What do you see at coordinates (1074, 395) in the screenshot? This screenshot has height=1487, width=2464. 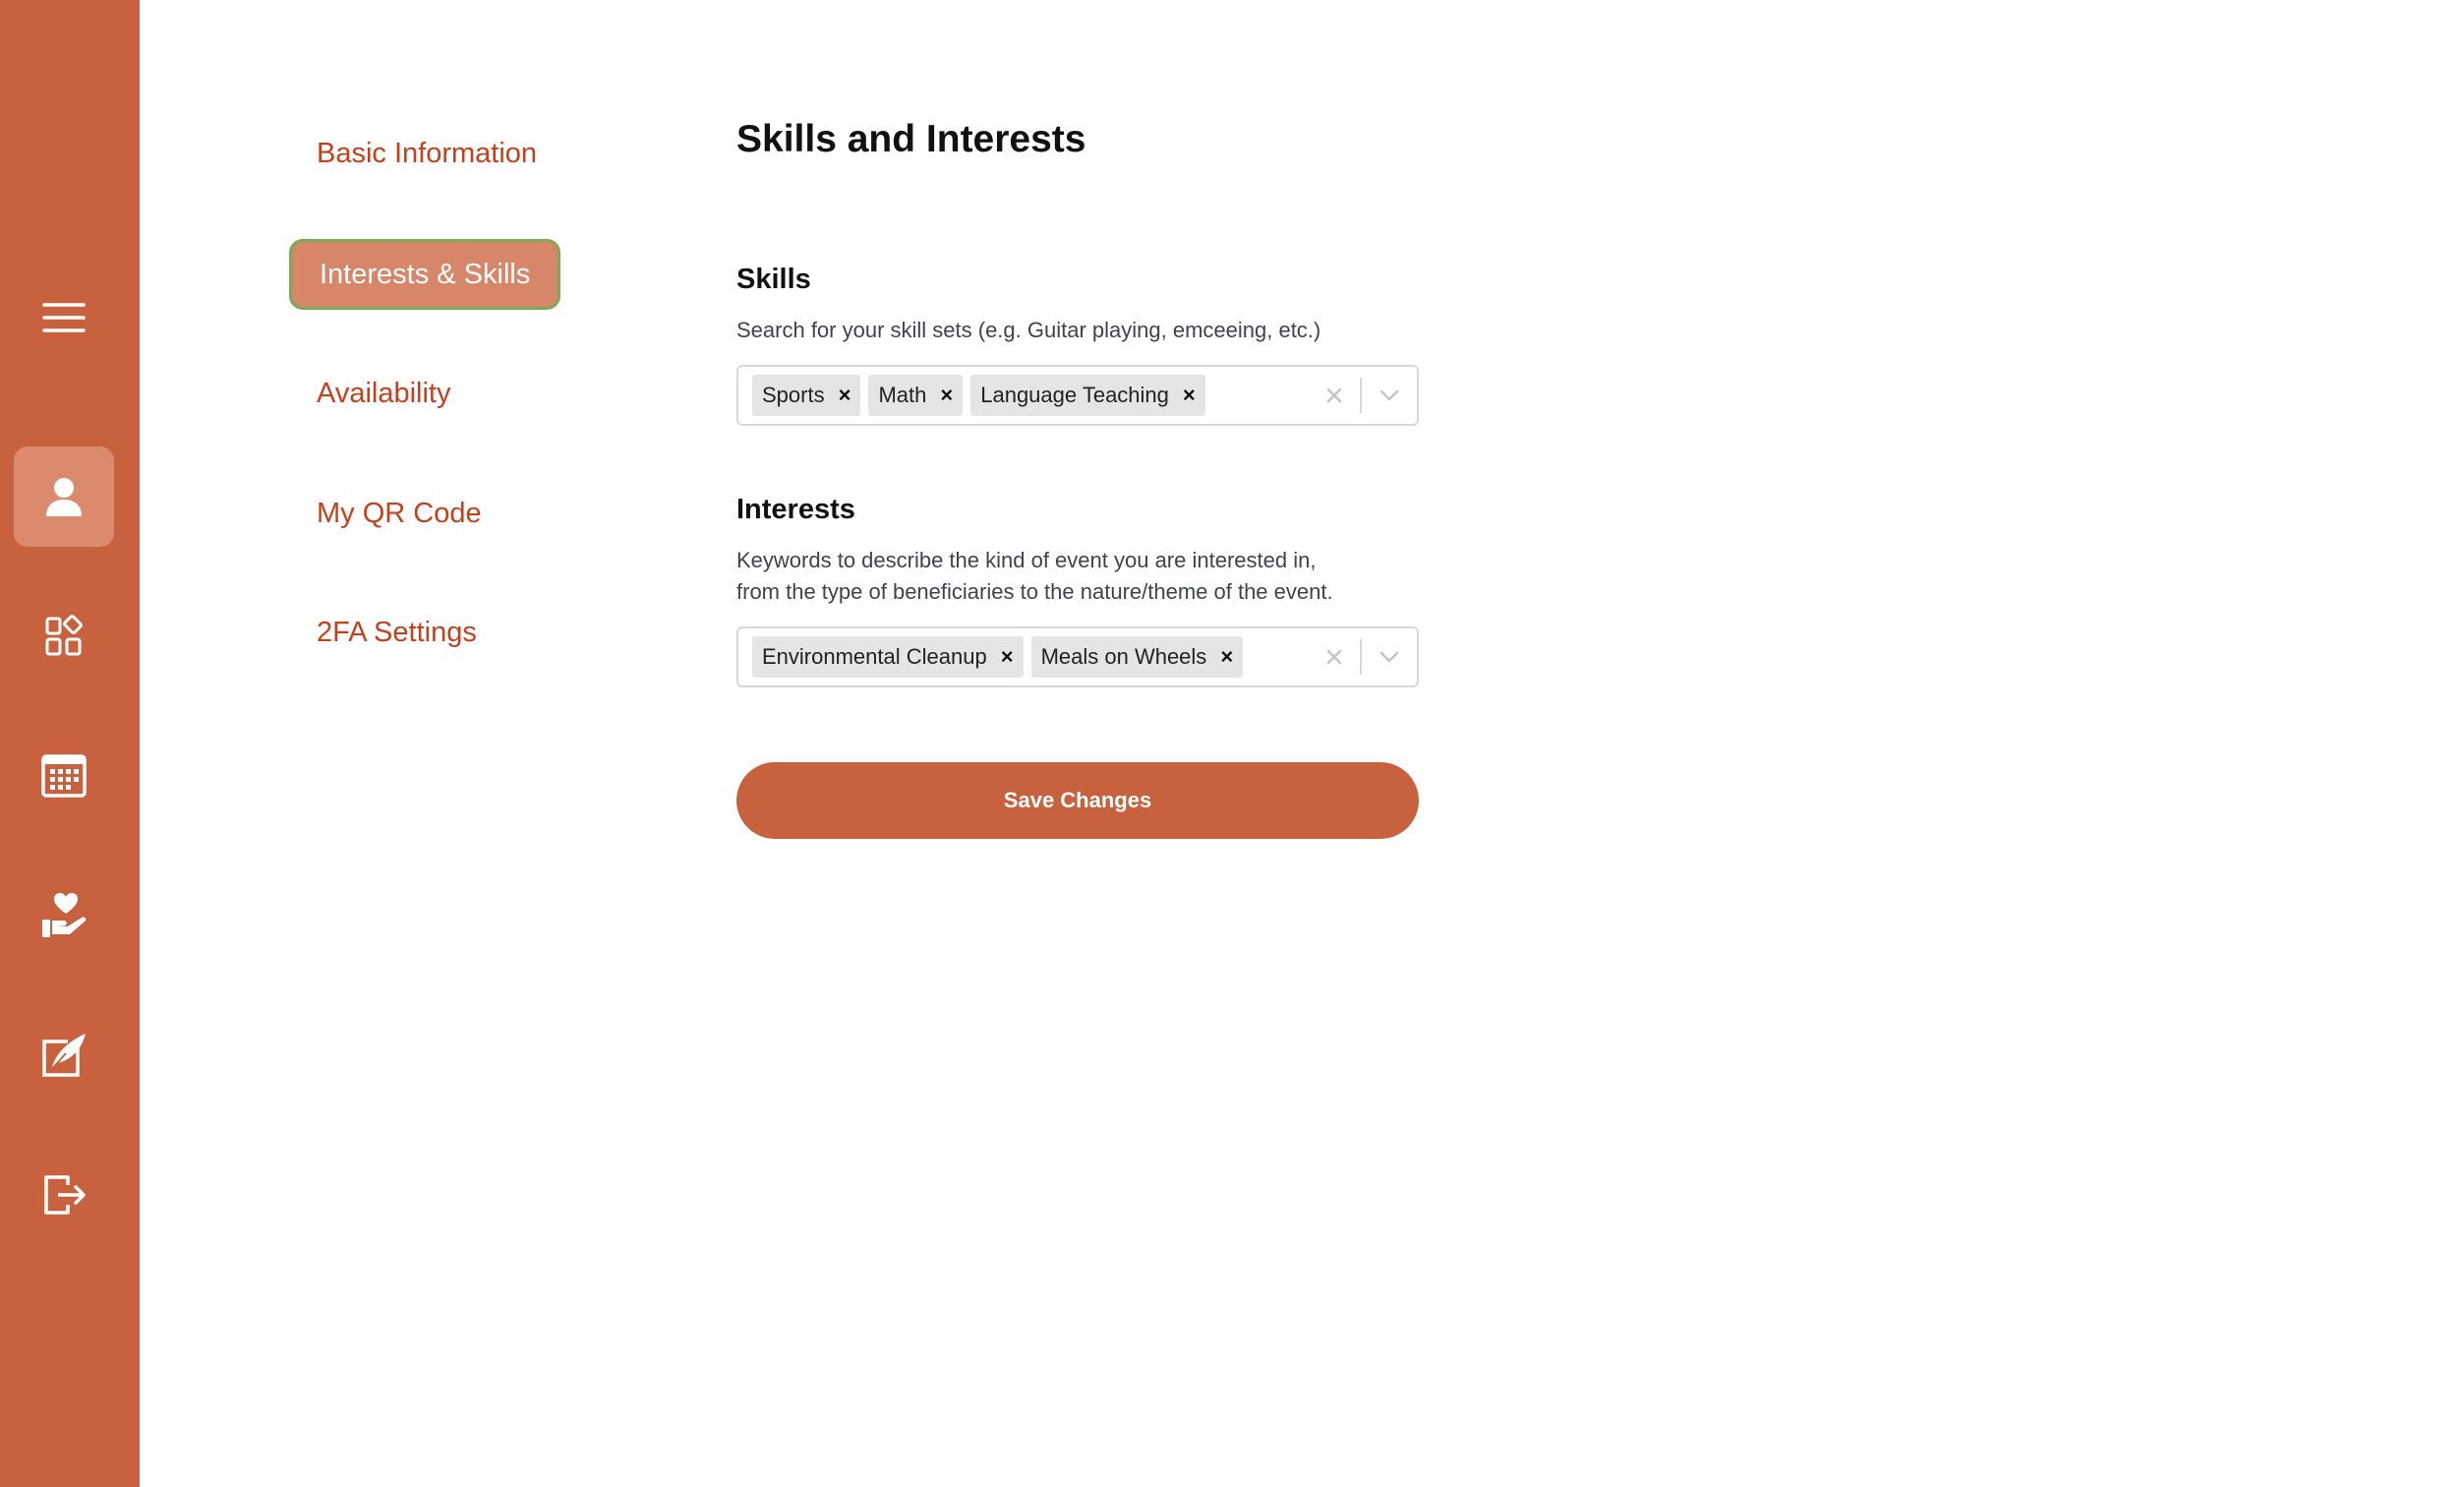 I see `chip-label: Language Teaching` at bounding box center [1074, 395].